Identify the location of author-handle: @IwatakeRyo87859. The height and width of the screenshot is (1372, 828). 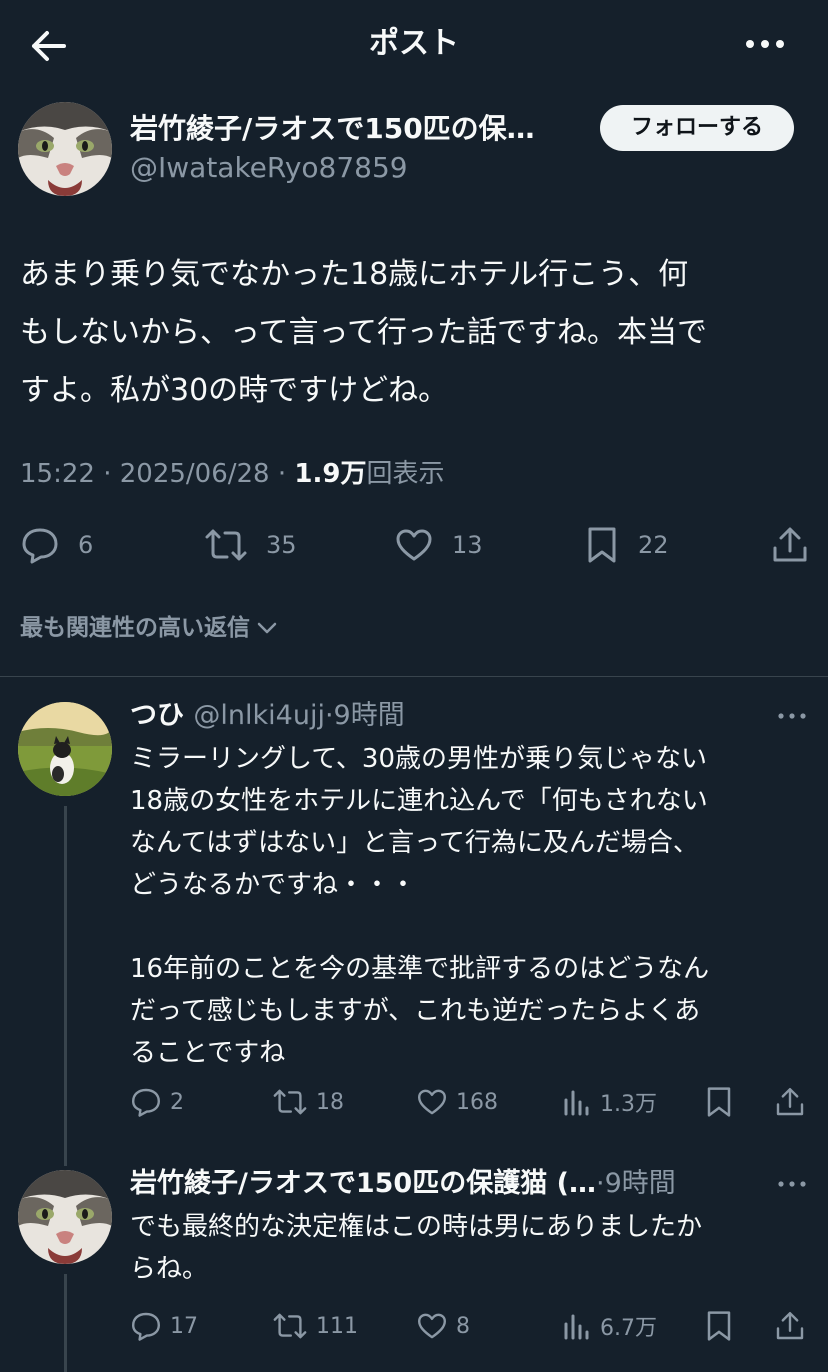
(269, 168).